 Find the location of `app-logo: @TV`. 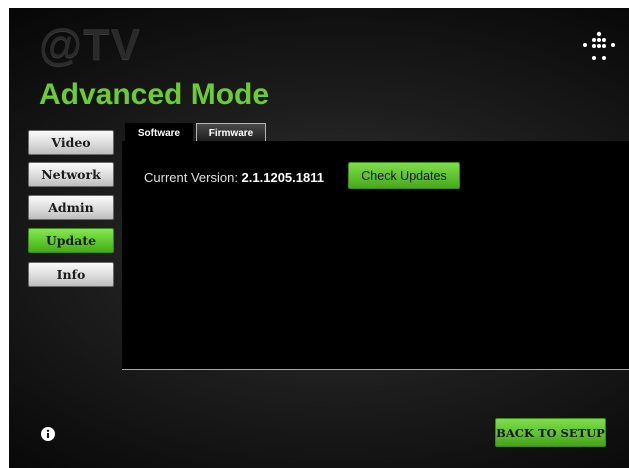

app-logo: @TV is located at coordinates (90, 44).